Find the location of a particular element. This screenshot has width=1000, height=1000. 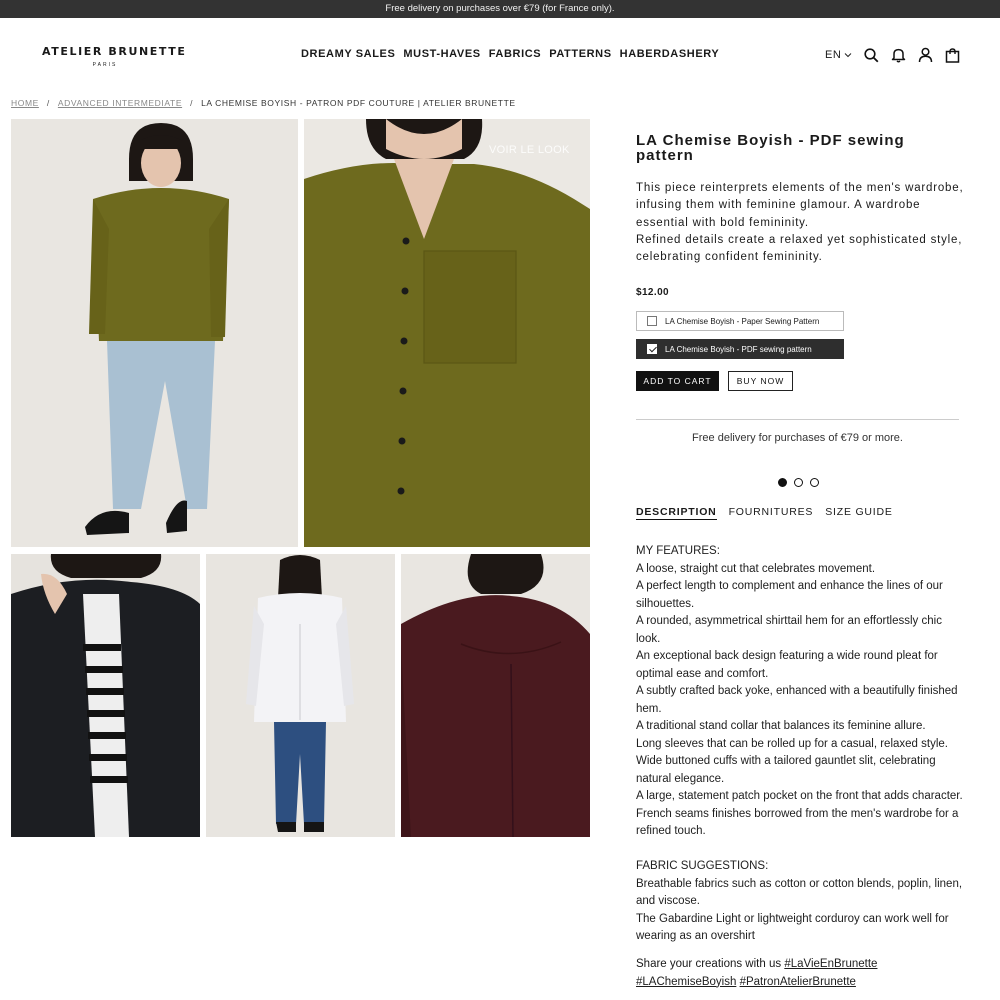

hashtag-link: #LaVieEnBrunette is located at coordinates (830, 964).